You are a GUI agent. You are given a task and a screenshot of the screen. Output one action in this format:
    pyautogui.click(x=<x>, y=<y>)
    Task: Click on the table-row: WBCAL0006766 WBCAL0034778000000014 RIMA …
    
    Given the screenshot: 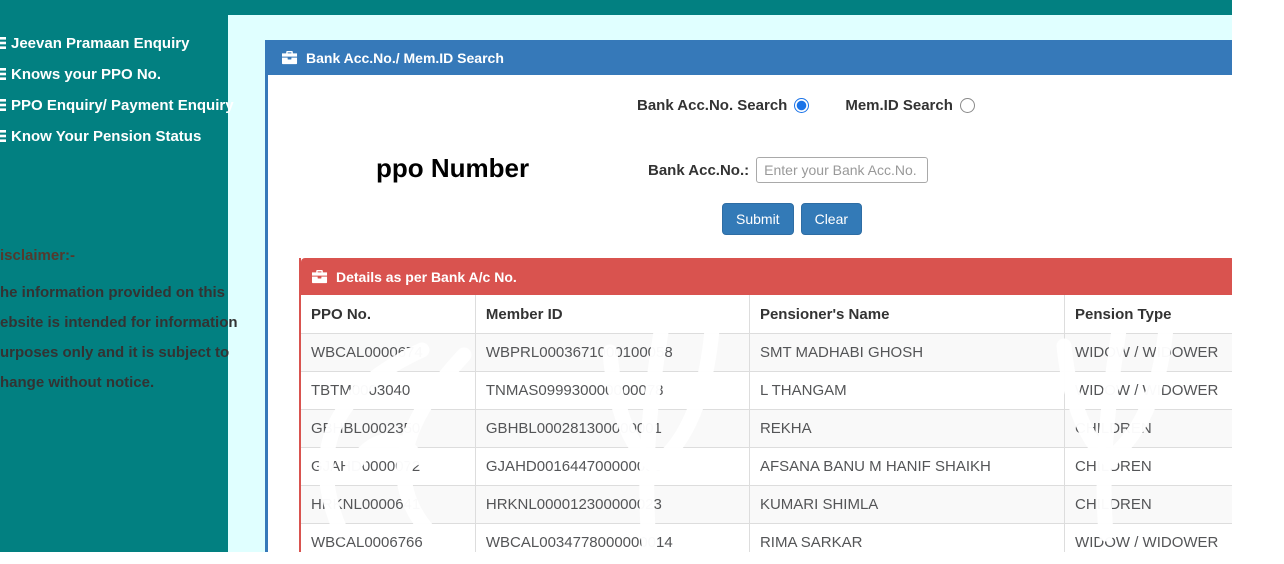 What is the action you would take?
    pyautogui.click(x=766, y=537)
    